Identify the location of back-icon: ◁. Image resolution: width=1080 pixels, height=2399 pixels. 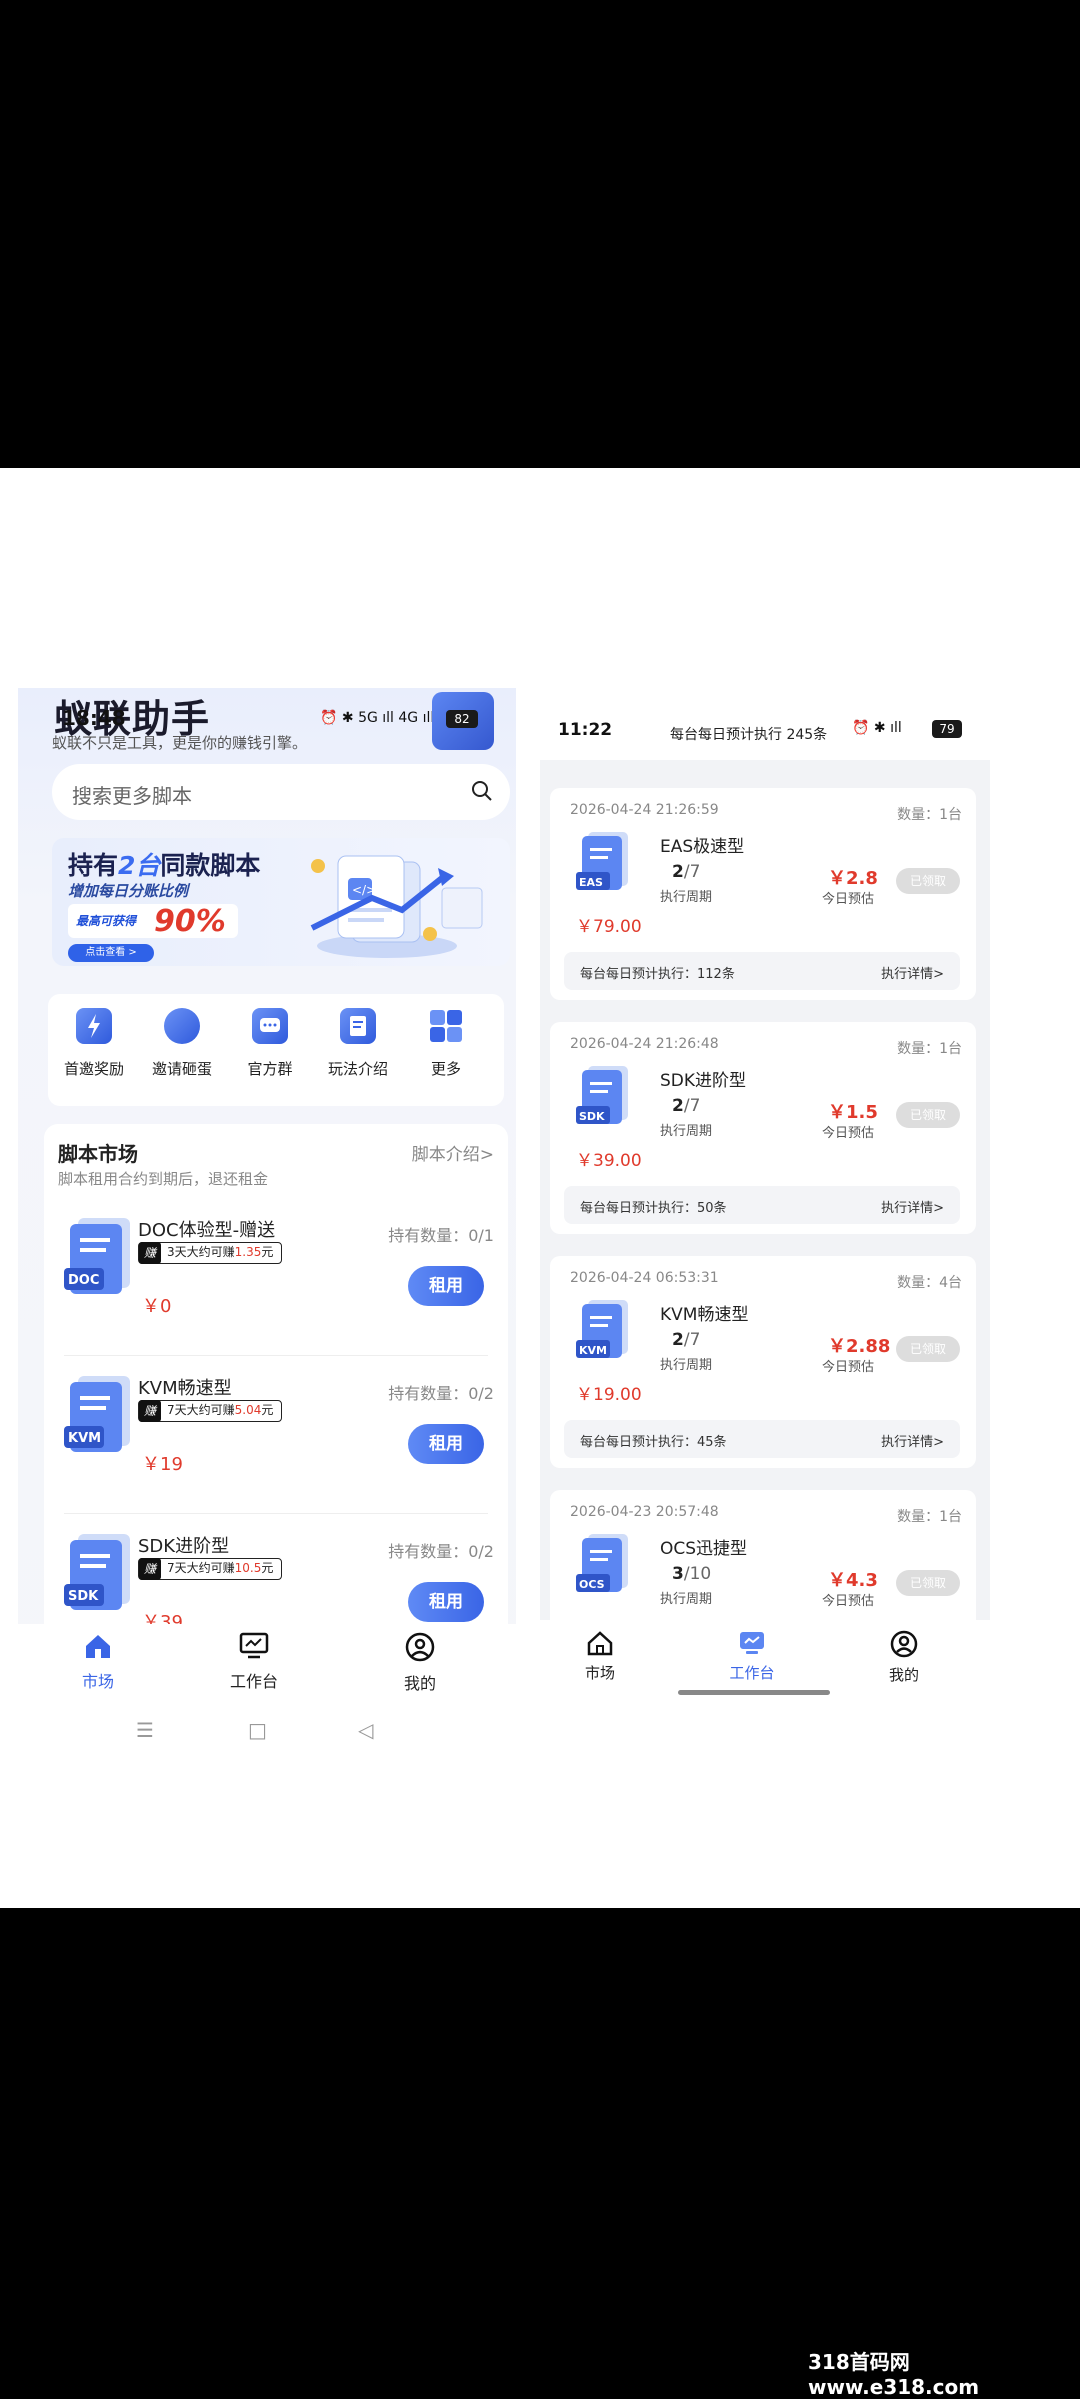
(365, 1730).